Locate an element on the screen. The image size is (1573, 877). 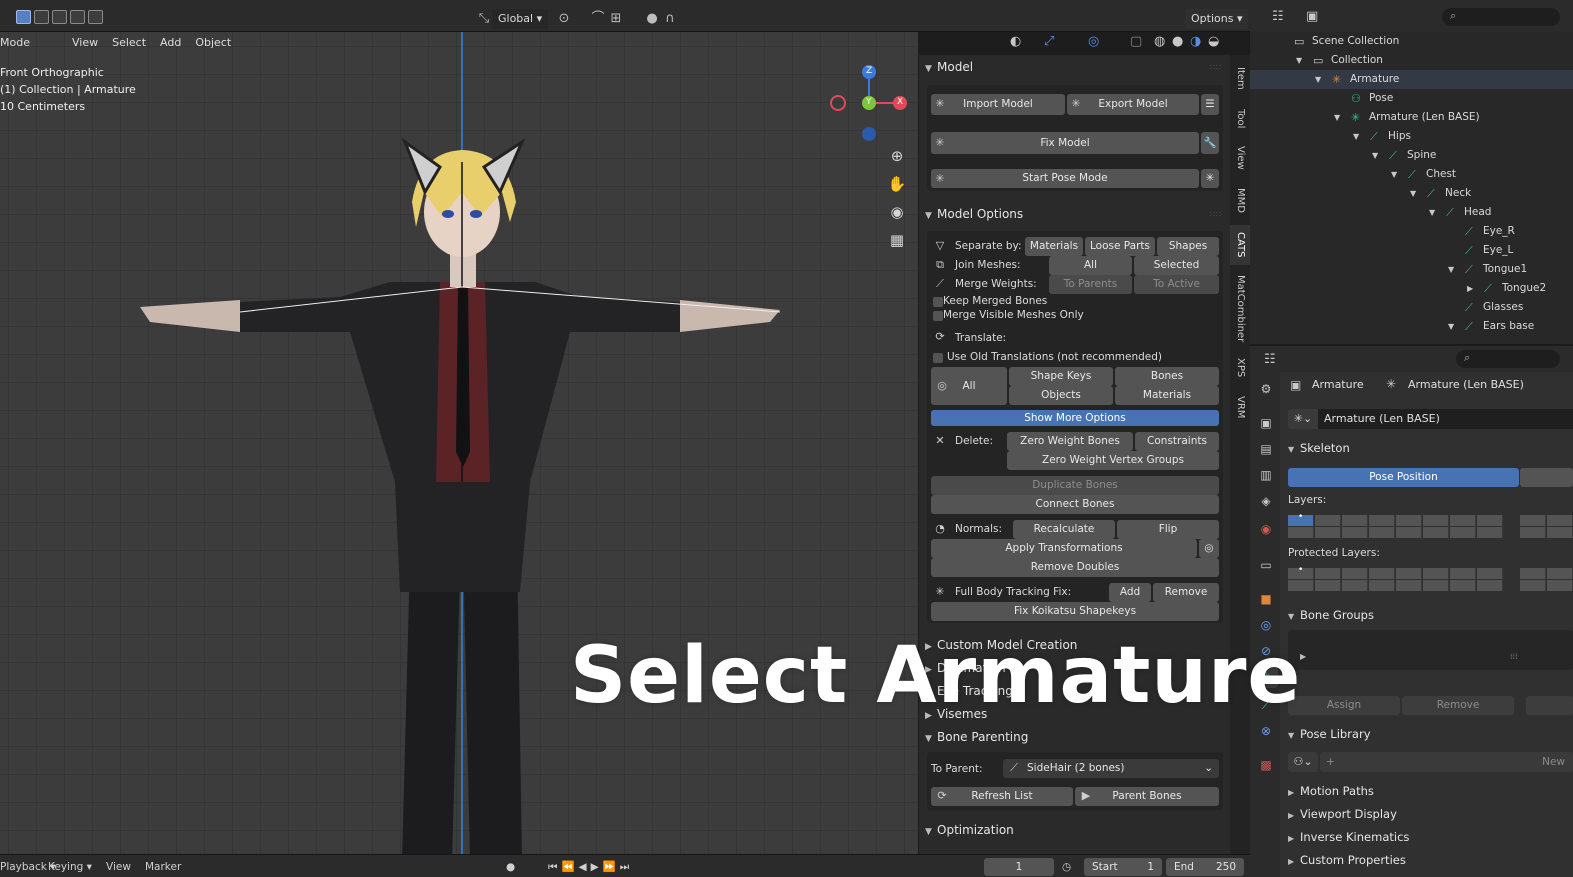
section-viewport-display: ▶ Viewport Display is located at coordinates (1342, 814).